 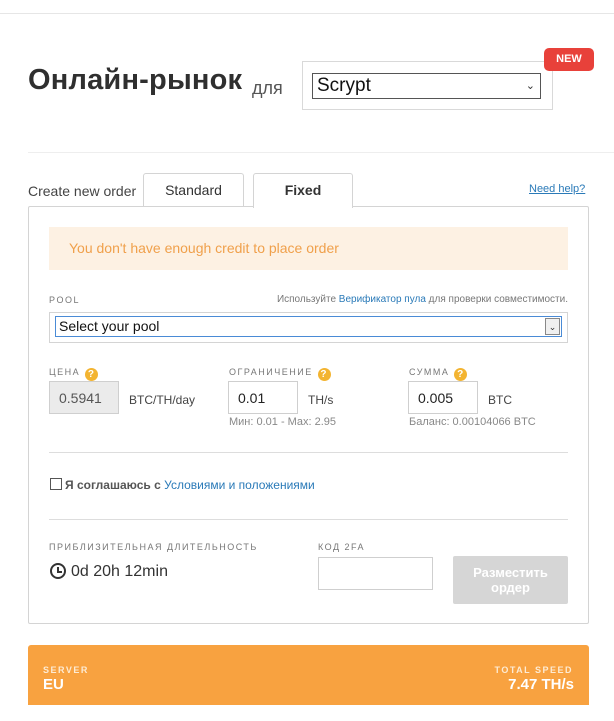 What do you see at coordinates (344, 85) in the screenshot?
I see `algorithm-select-value: Scrypt` at bounding box center [344, 85].